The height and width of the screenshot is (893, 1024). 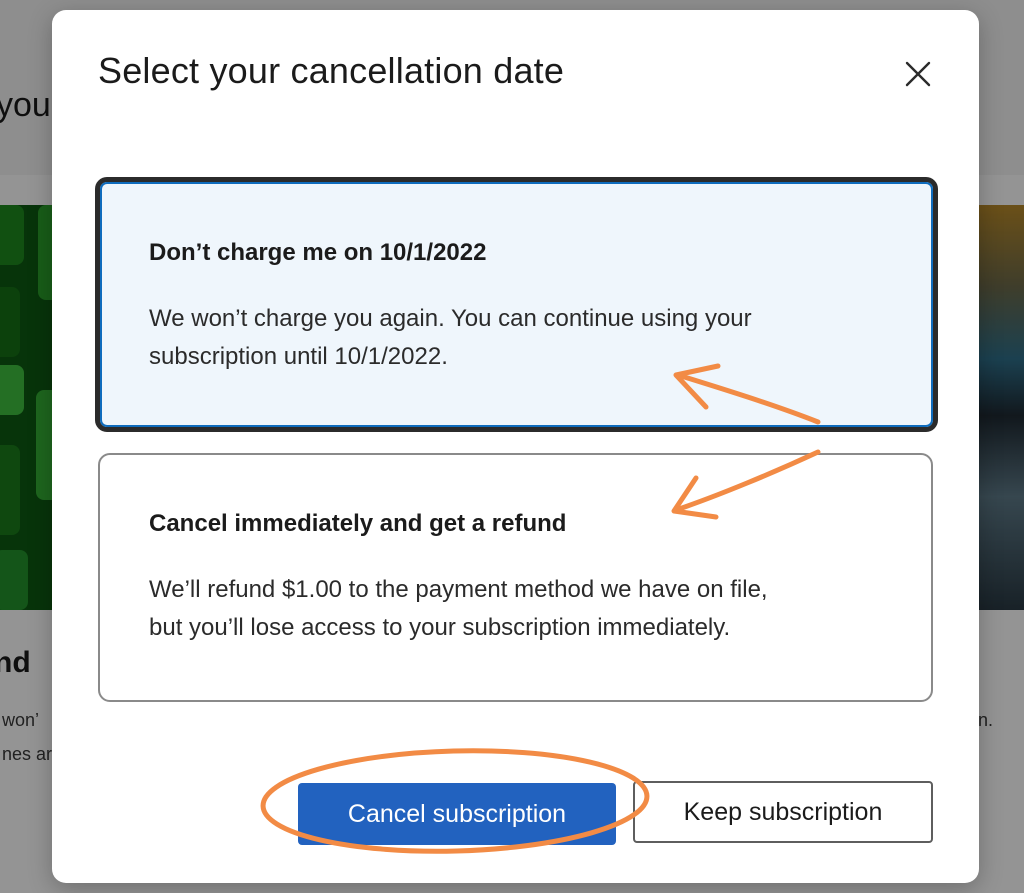 What do you see at coordinates (331, 70) in the screenshot?
I see `dialog-title: Select your cancellation date` at bounding box center [331, 70].